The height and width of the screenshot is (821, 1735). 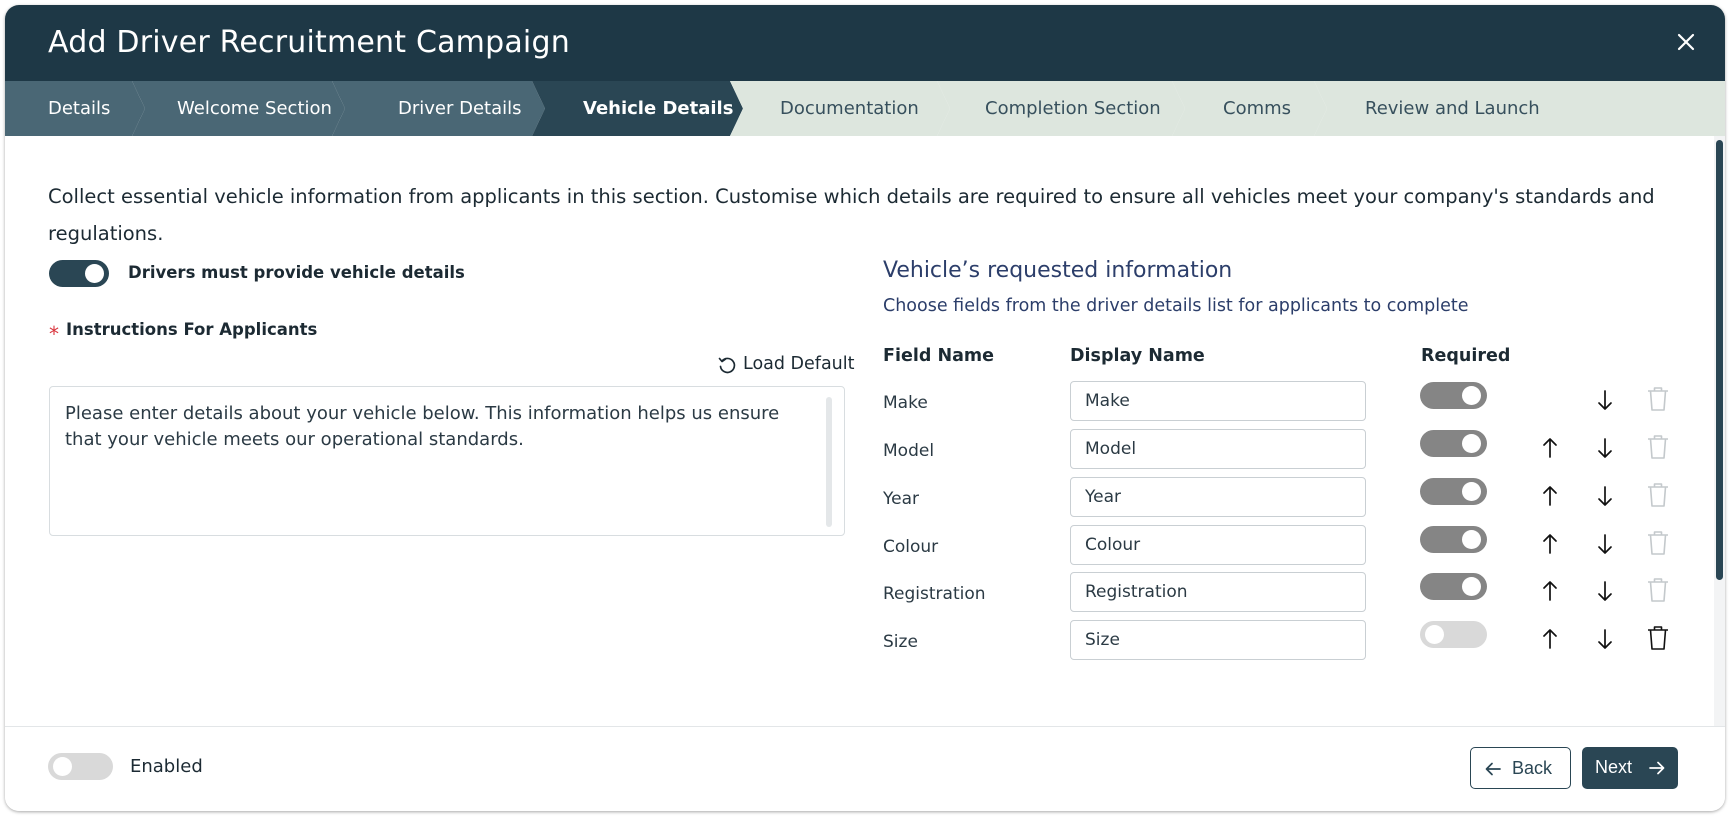 I want to click on vehicle-details-toggle, so click(x=79, y=273).